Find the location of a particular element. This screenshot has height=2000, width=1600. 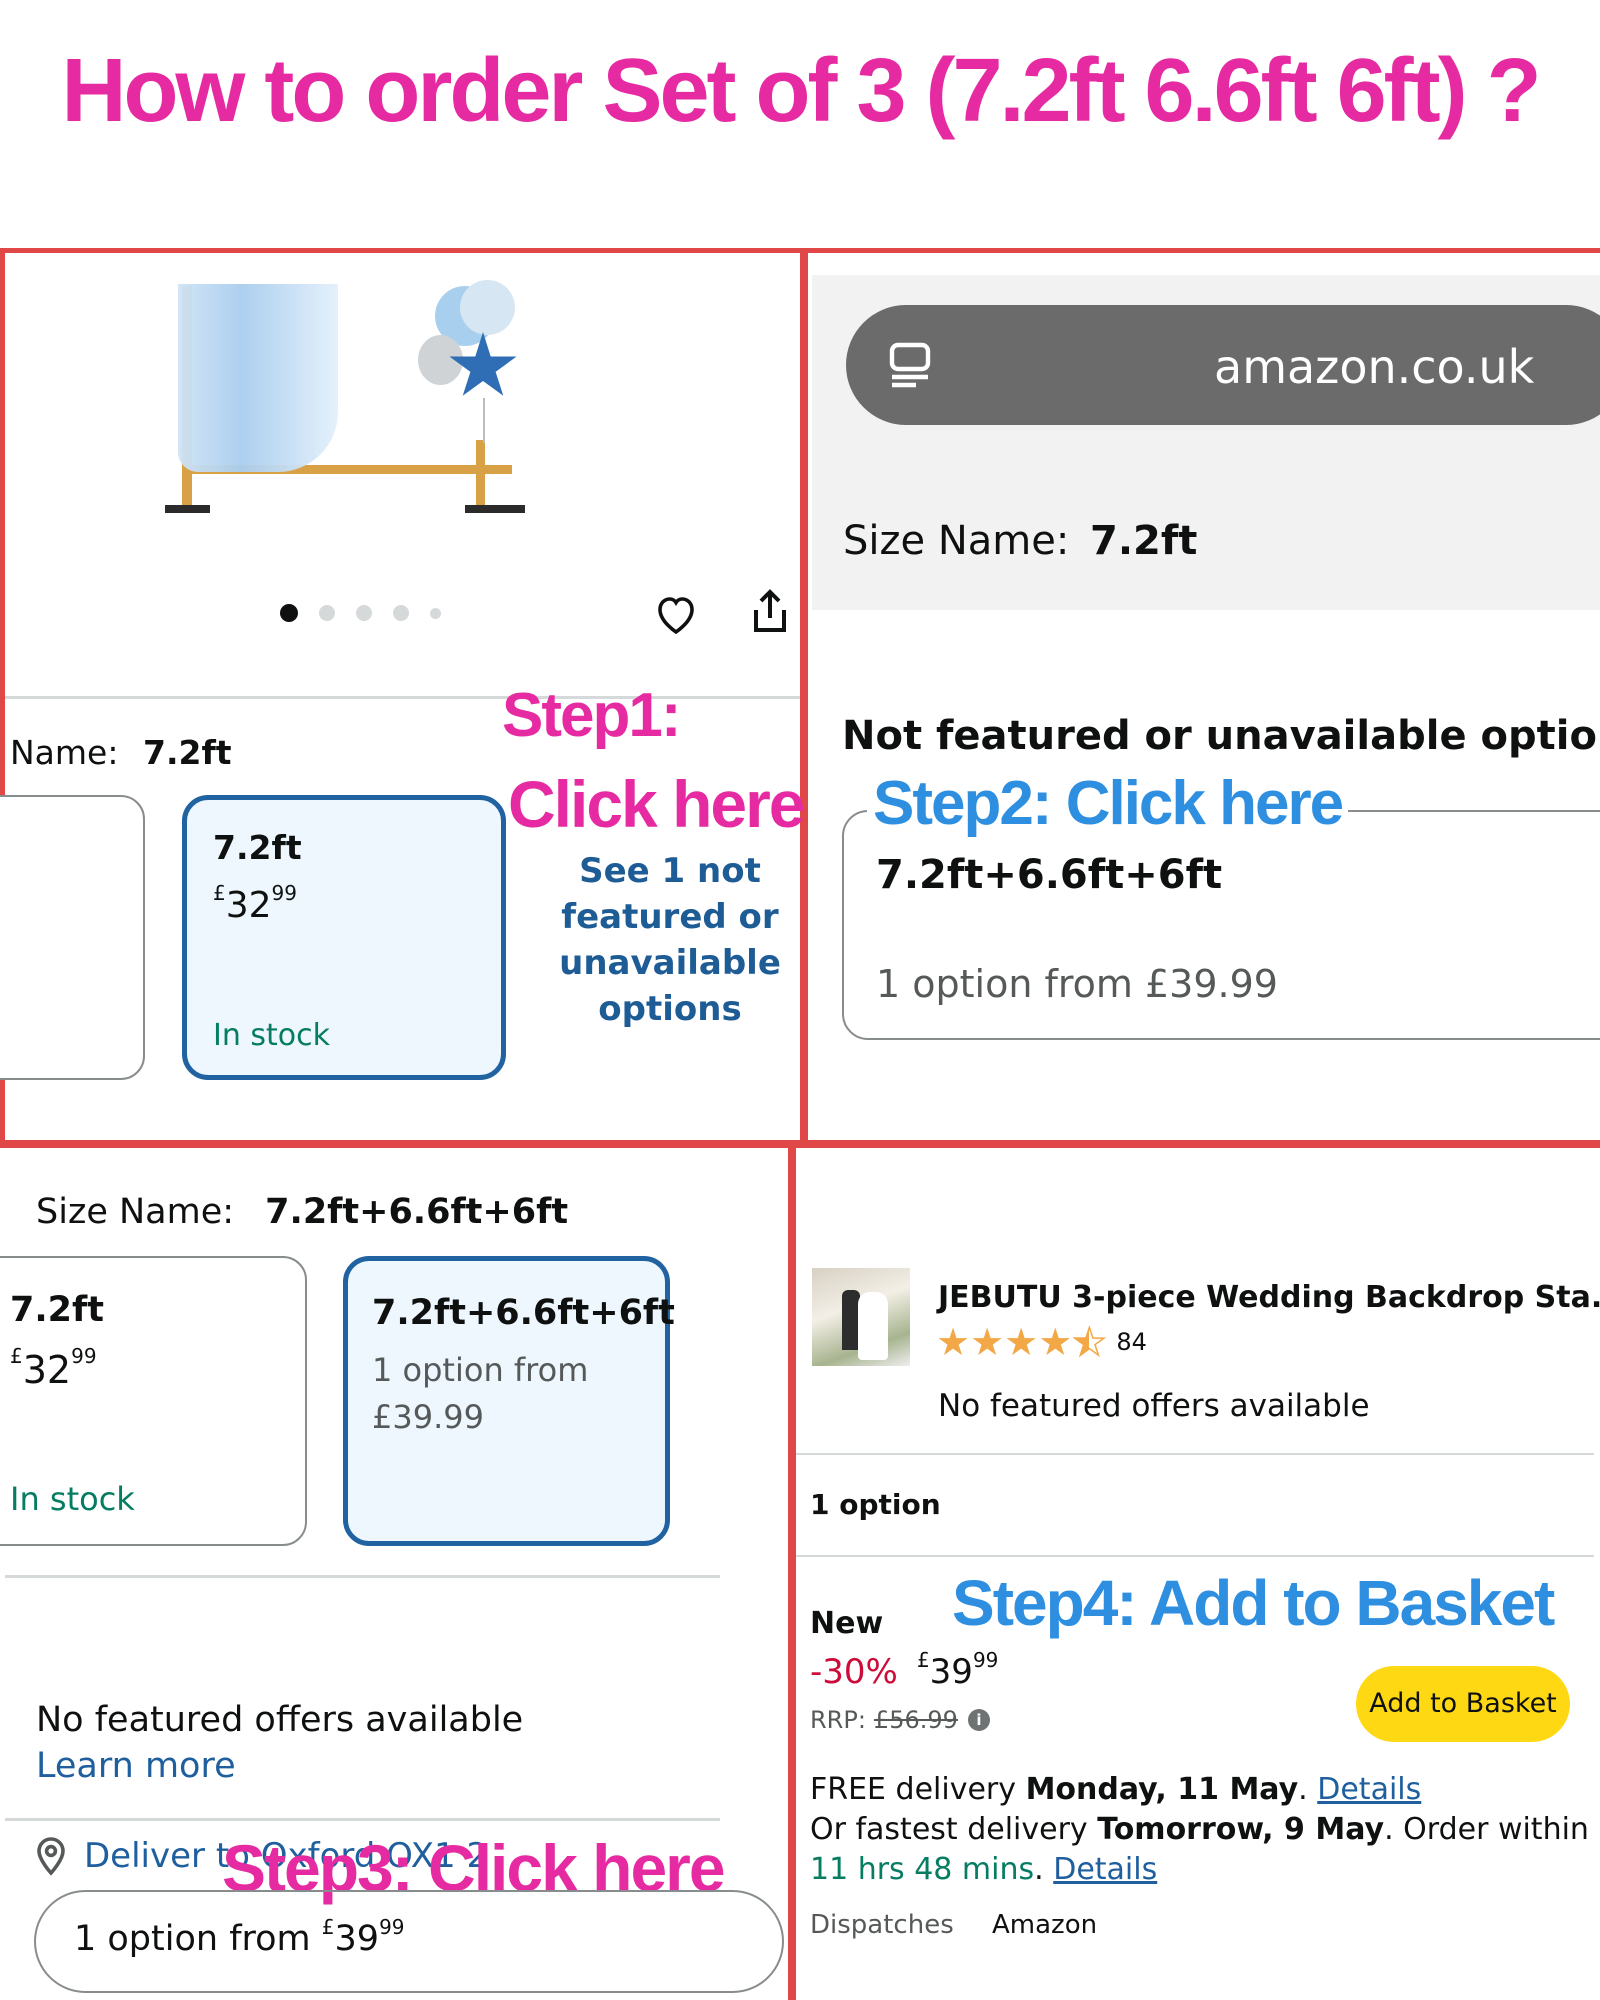

location-icon is located at coordinates (51, 1856).